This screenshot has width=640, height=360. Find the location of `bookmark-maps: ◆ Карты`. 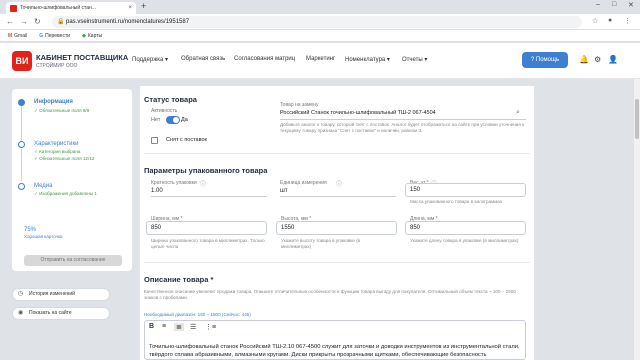

bookmark-maps: ◆ Карты is located at coordinates (92, 36).